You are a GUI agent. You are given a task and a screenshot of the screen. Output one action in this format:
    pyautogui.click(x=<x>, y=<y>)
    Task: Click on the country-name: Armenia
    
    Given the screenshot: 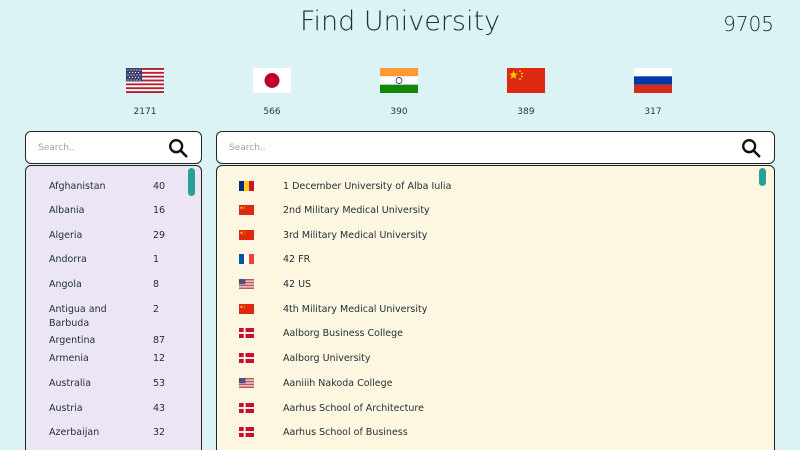 What is the action you would take?
    pyautogui.click(x=69, y=358)
    